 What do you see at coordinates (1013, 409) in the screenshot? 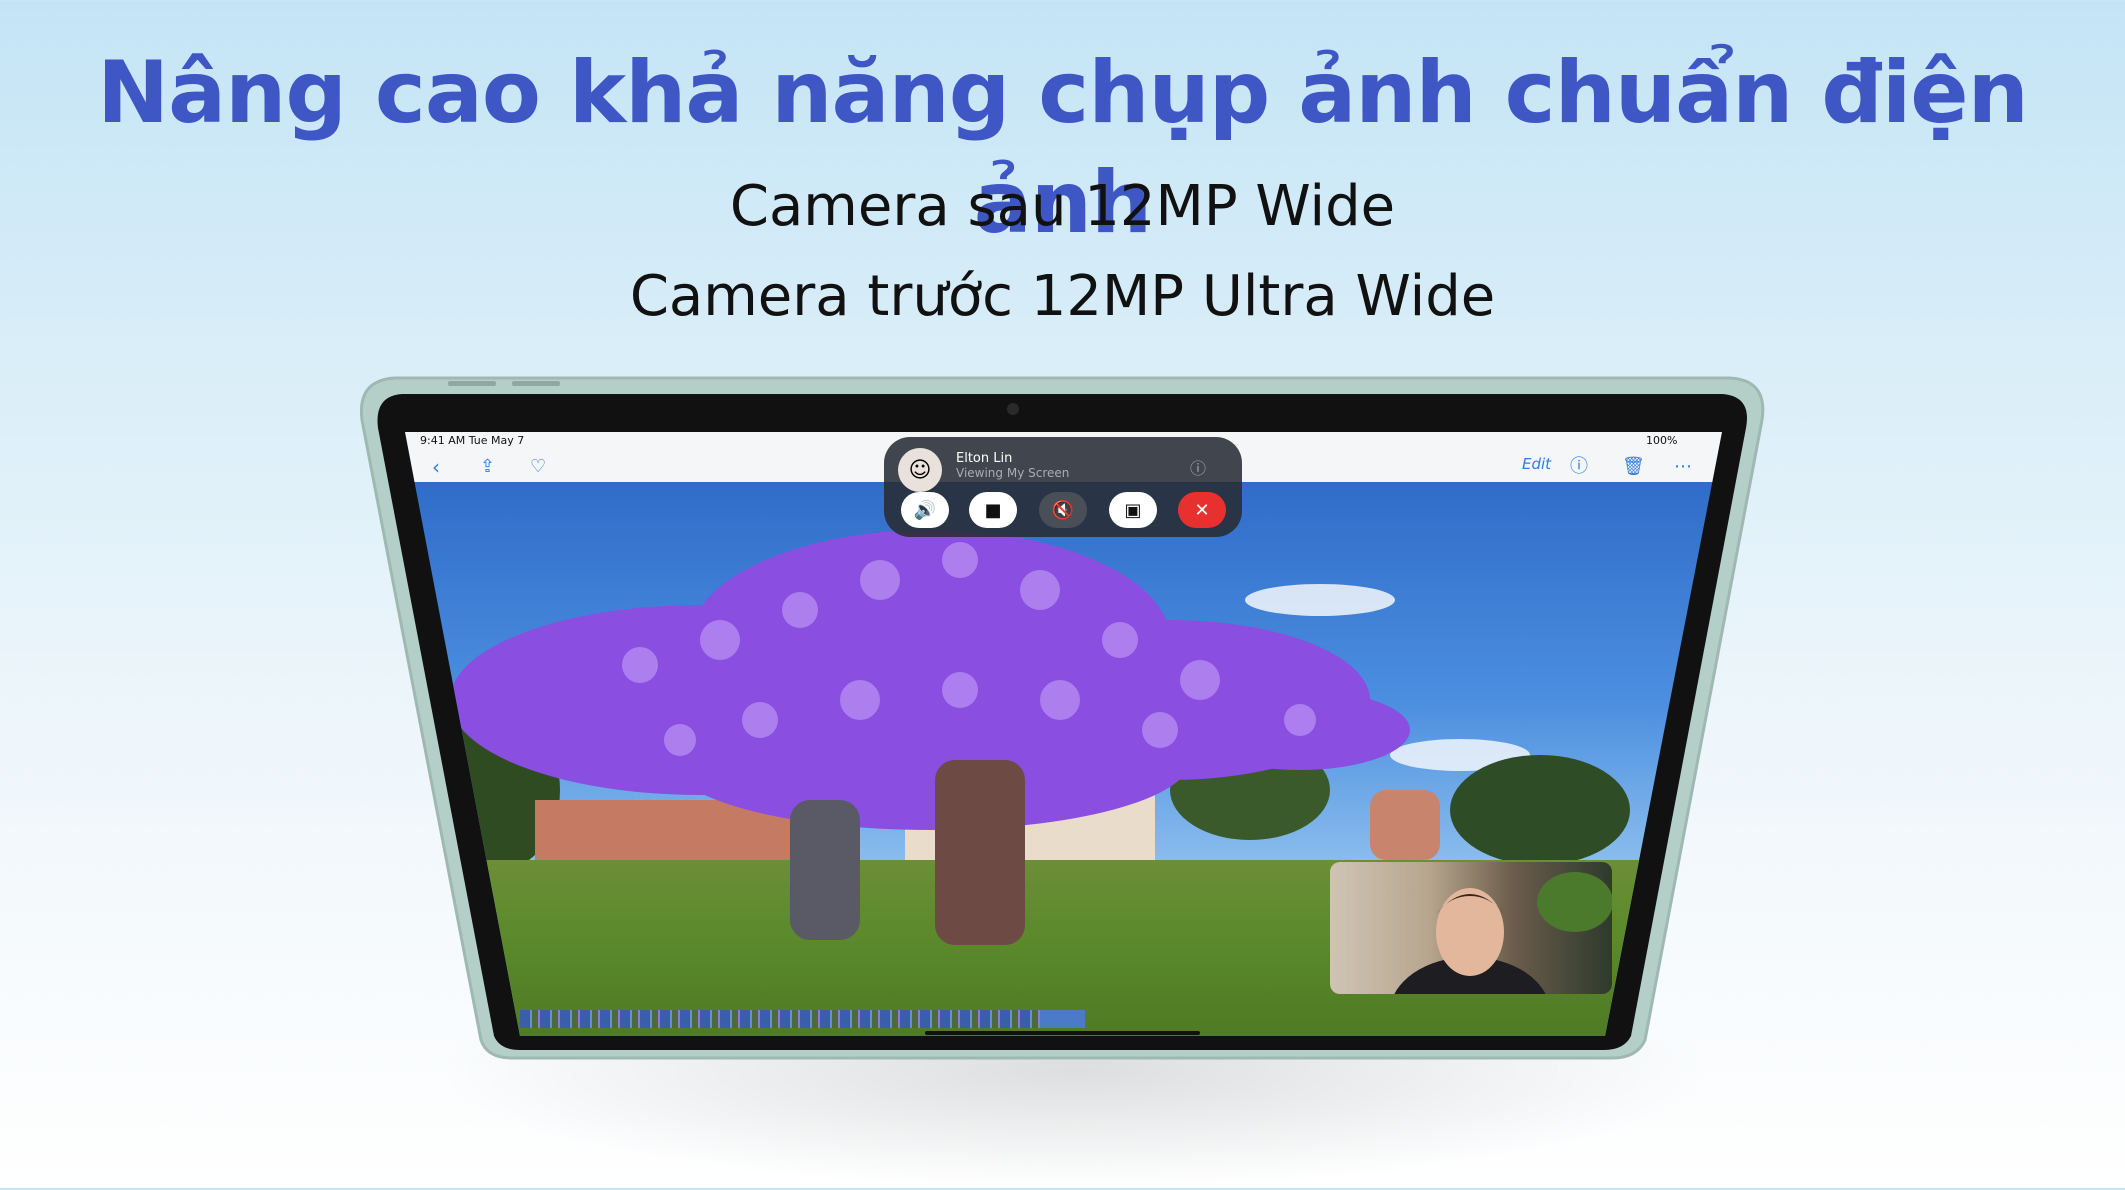
I see `front-camera-lens` at bounding box center [1013, 409].